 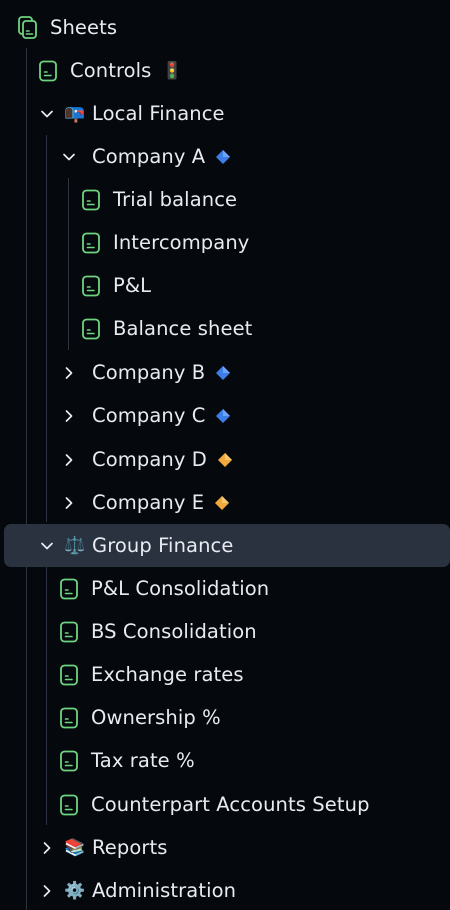 What do you see at coordinates (180, 588) in the screenshot?
I see `tree-item-label: P&L Consolidation` at bounding box center [180, 588].